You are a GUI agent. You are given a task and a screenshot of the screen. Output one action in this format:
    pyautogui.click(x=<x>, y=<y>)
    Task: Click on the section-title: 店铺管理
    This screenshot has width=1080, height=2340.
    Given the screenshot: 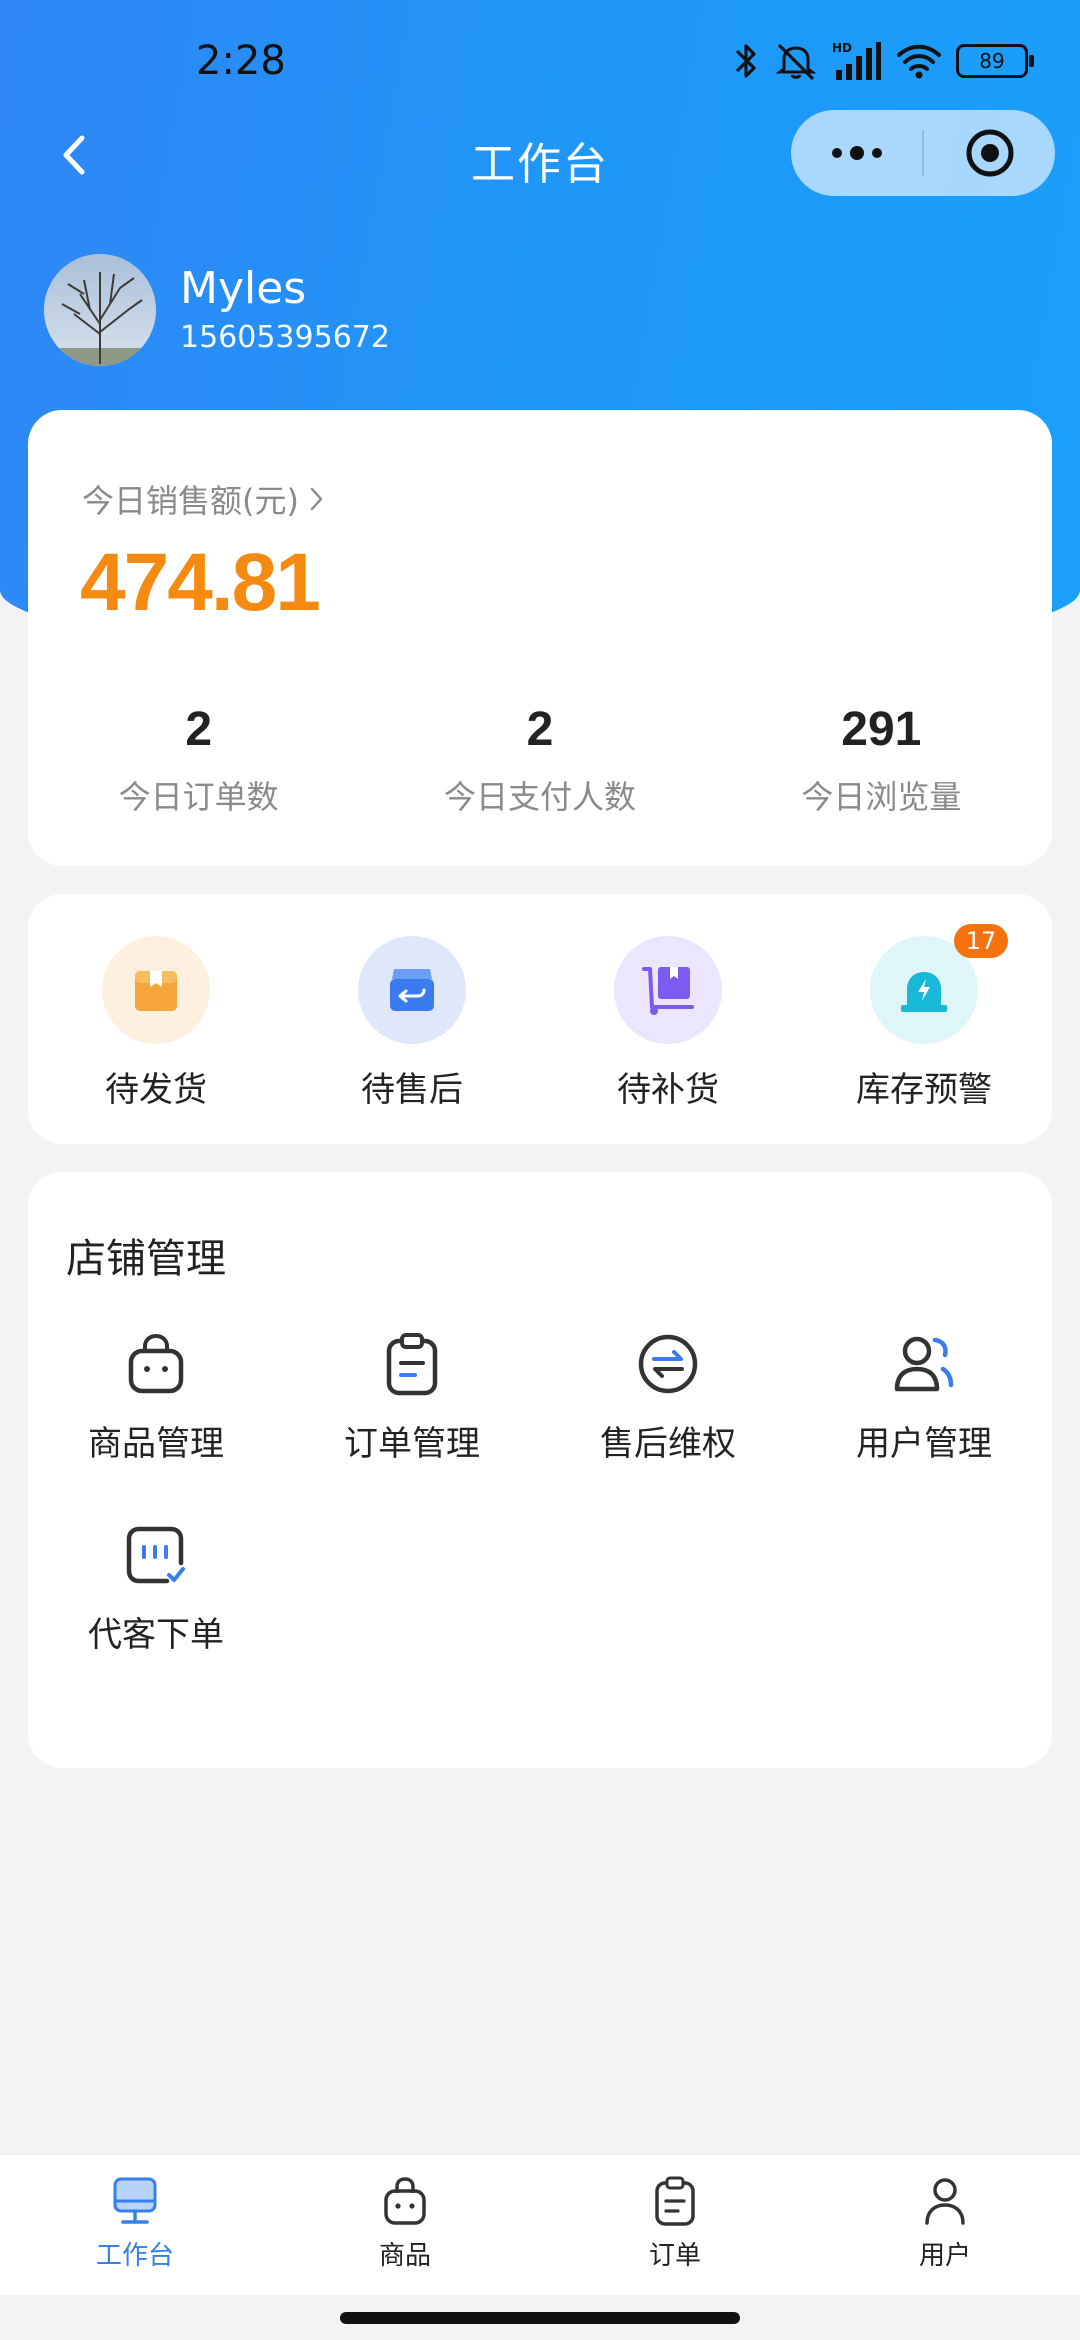 What is the action you would take?
    pyautogui.click(x=146, y=1259)
    